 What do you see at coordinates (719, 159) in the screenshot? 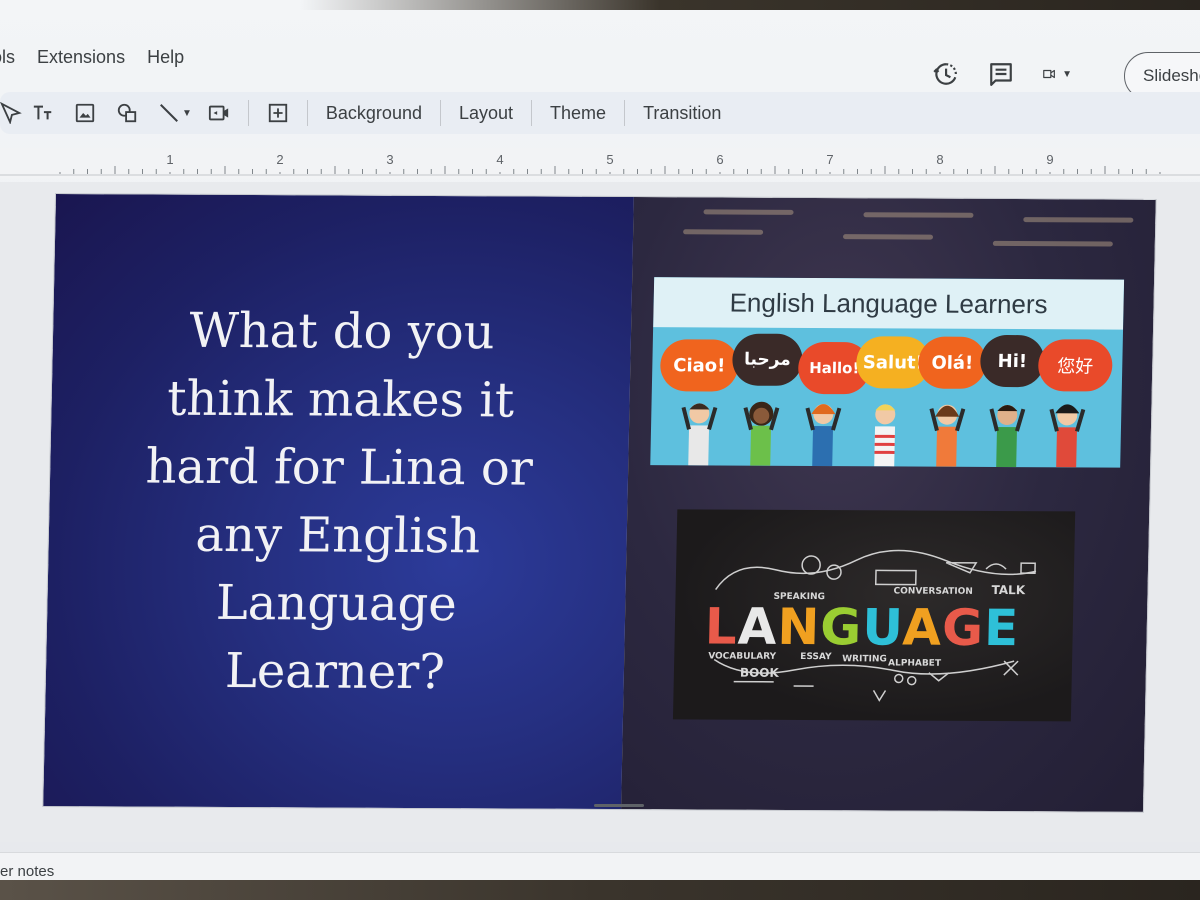
I see `ruler-number: 6` at bounding box center [719, 159].